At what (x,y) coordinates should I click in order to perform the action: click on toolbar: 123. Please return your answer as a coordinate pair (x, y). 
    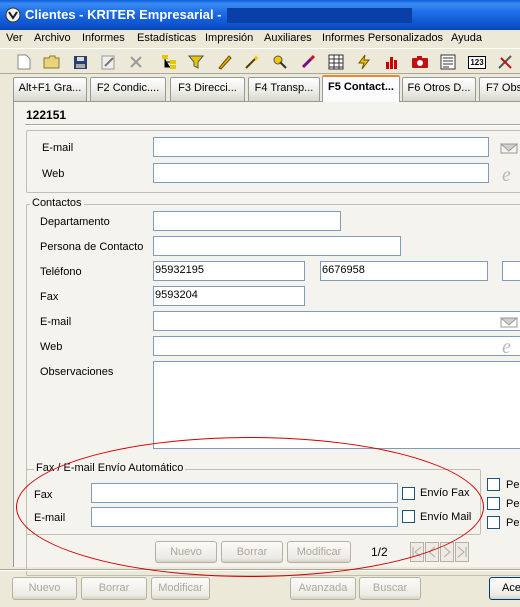
    Looking at the image, I should click on (260, 61).